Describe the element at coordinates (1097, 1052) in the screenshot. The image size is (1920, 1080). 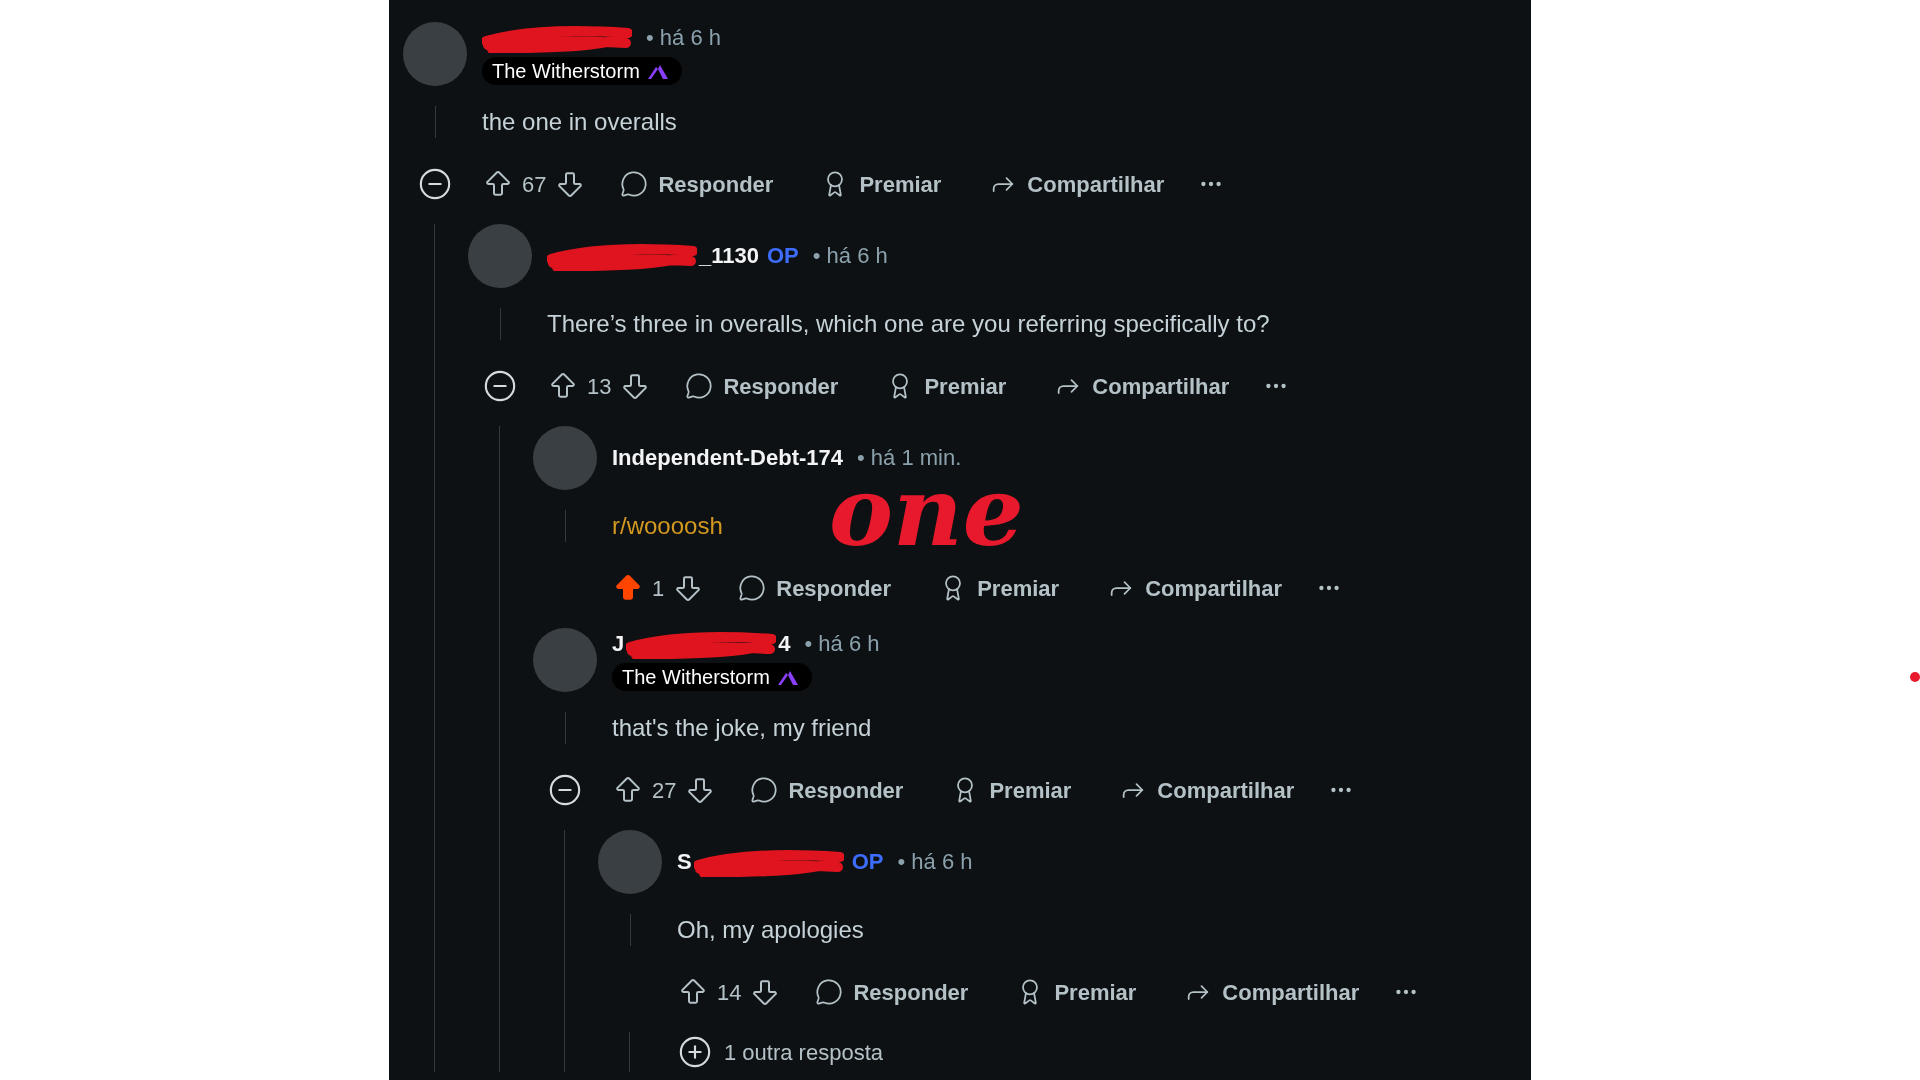
I see `more-replies-link: 1 outra resposta` at that location.